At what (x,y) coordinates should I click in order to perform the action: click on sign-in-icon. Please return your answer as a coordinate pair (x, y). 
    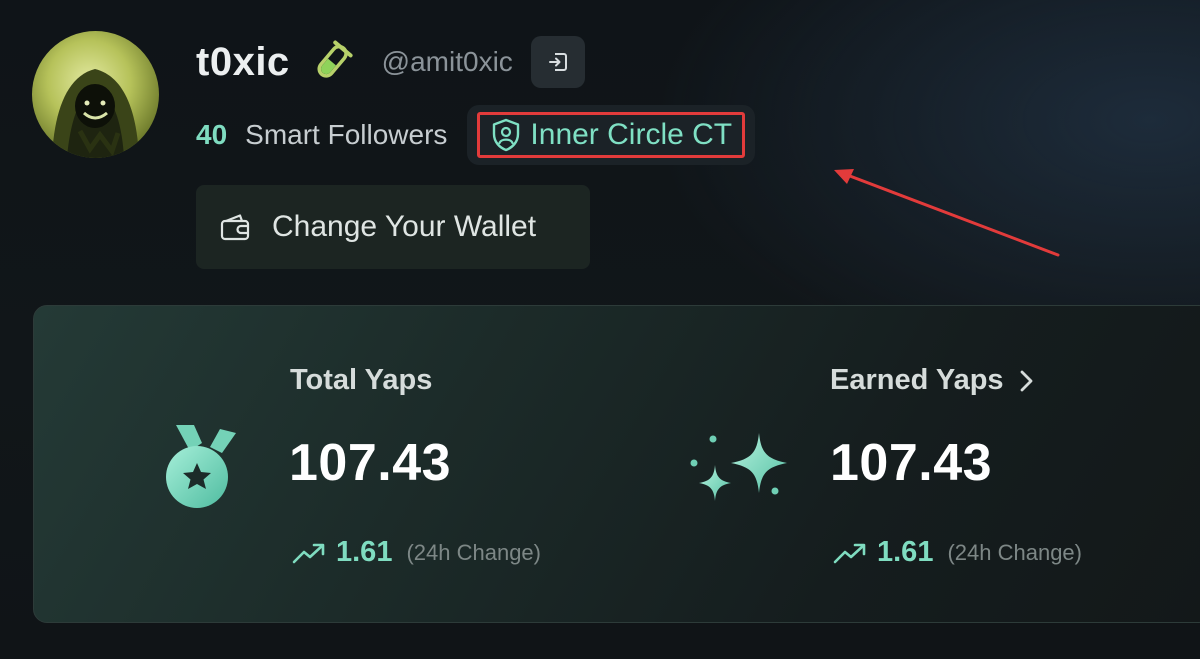
    Looking at the image, I should click on (557, 62).